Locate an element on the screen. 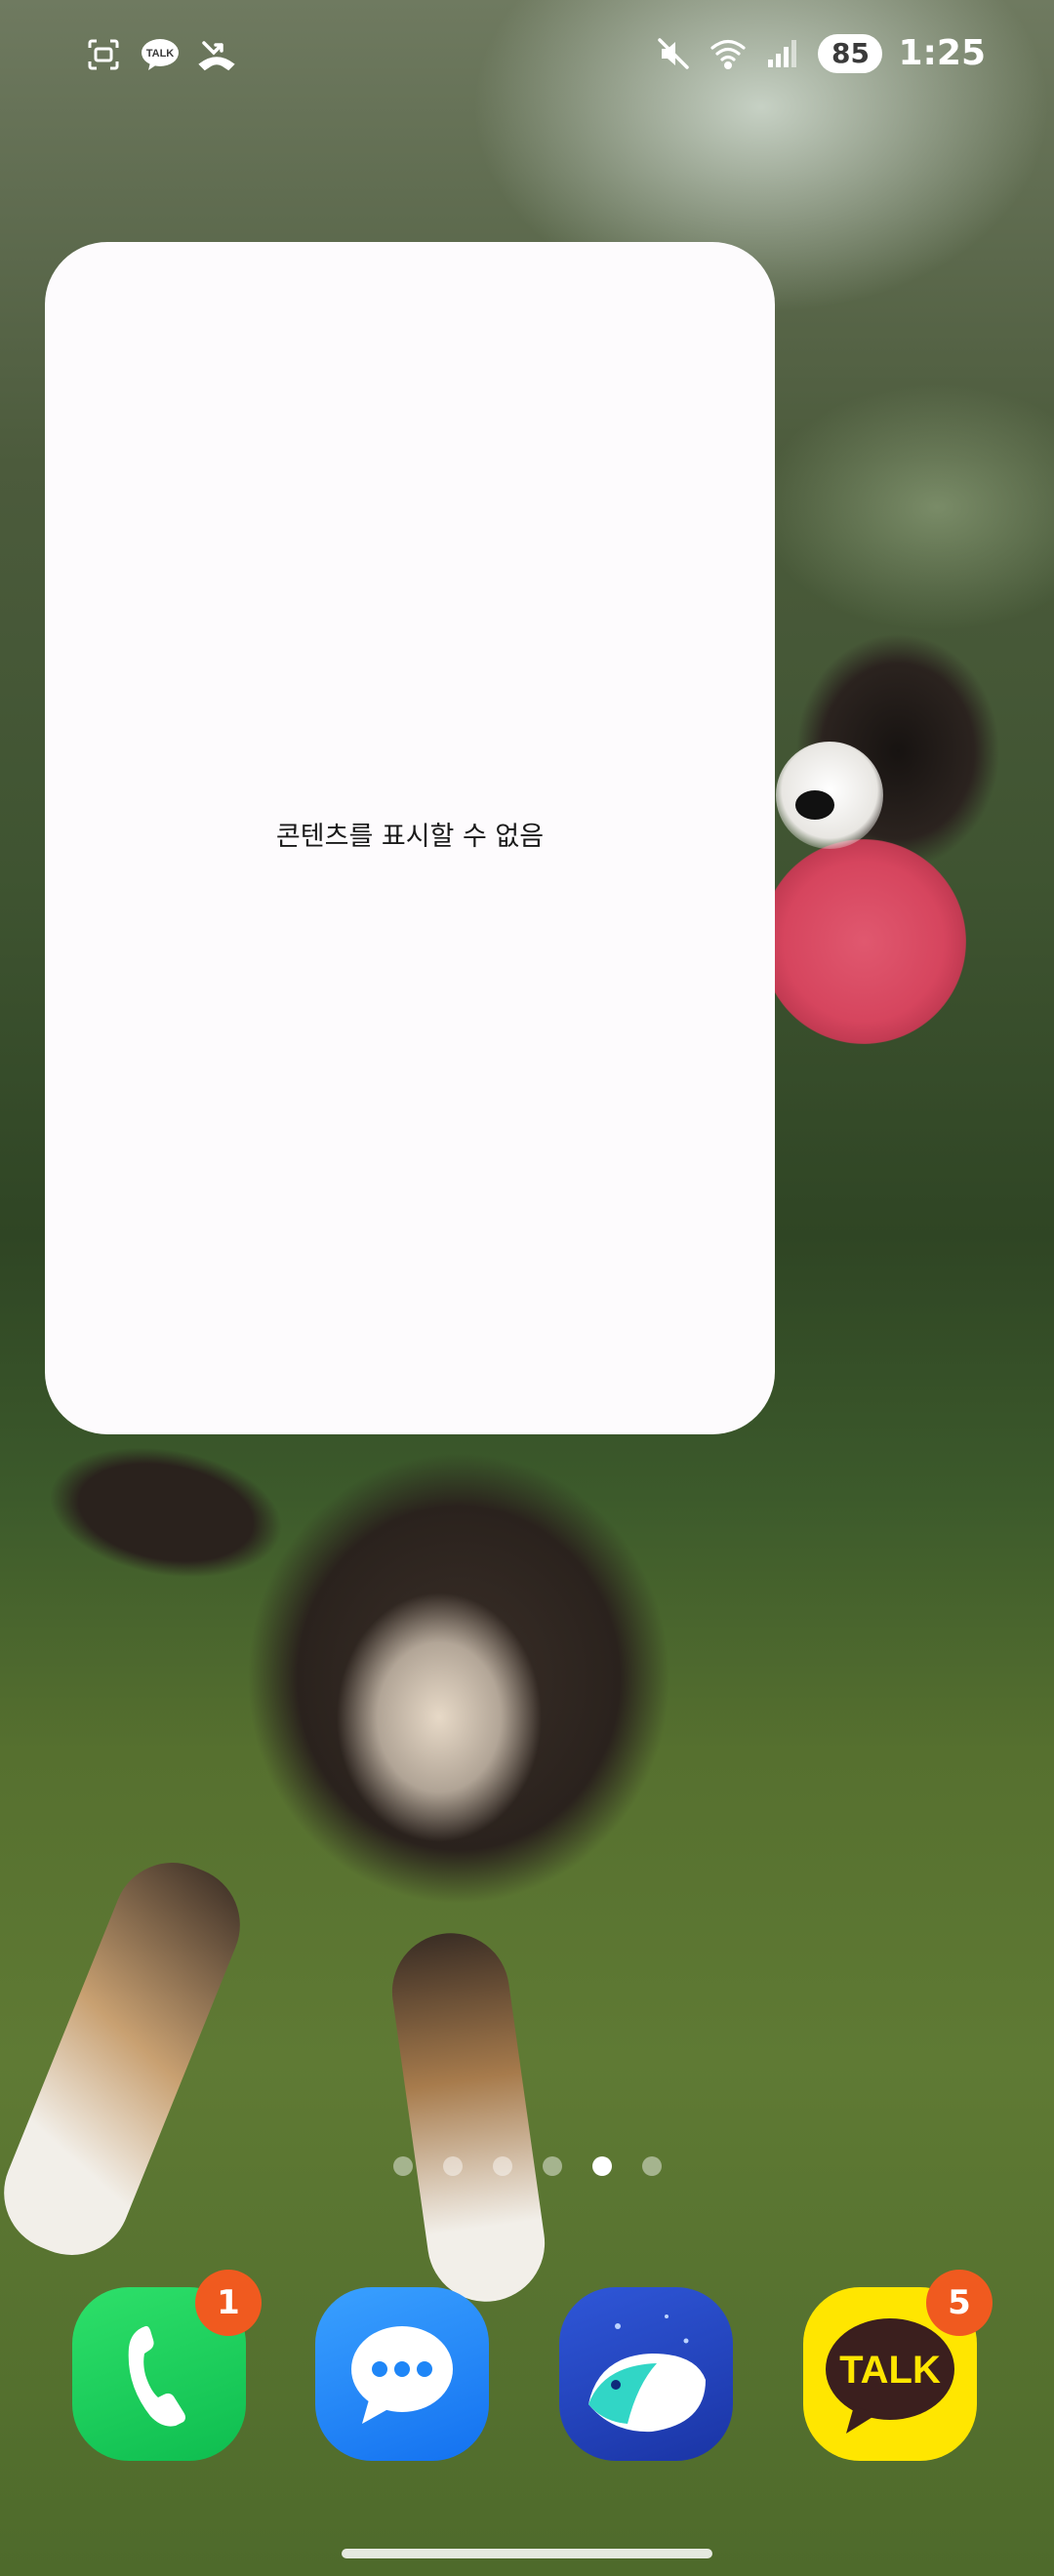 The width and height of the screenshot is (1054, 2576). wifi-icon is located at coordinates (729, 53).